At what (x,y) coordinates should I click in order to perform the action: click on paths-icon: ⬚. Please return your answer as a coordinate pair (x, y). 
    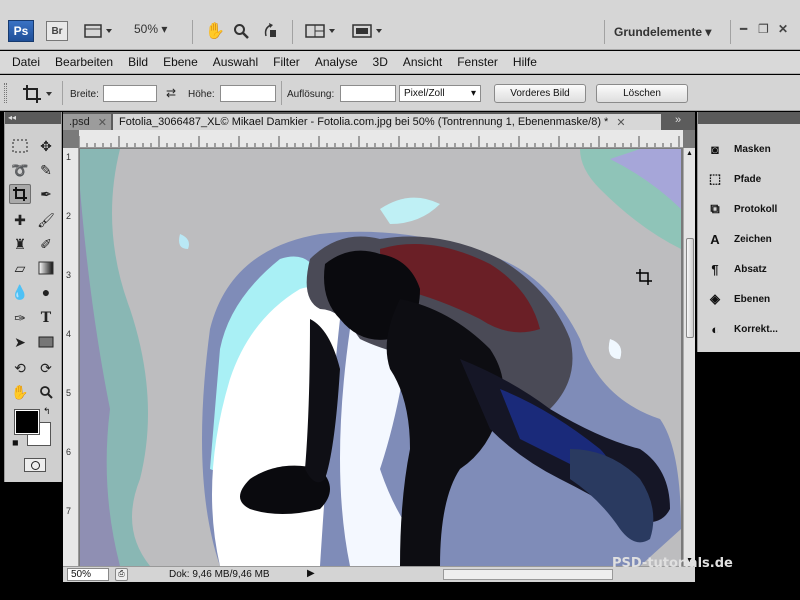
    Looking at the image, I should click on (715, 178).